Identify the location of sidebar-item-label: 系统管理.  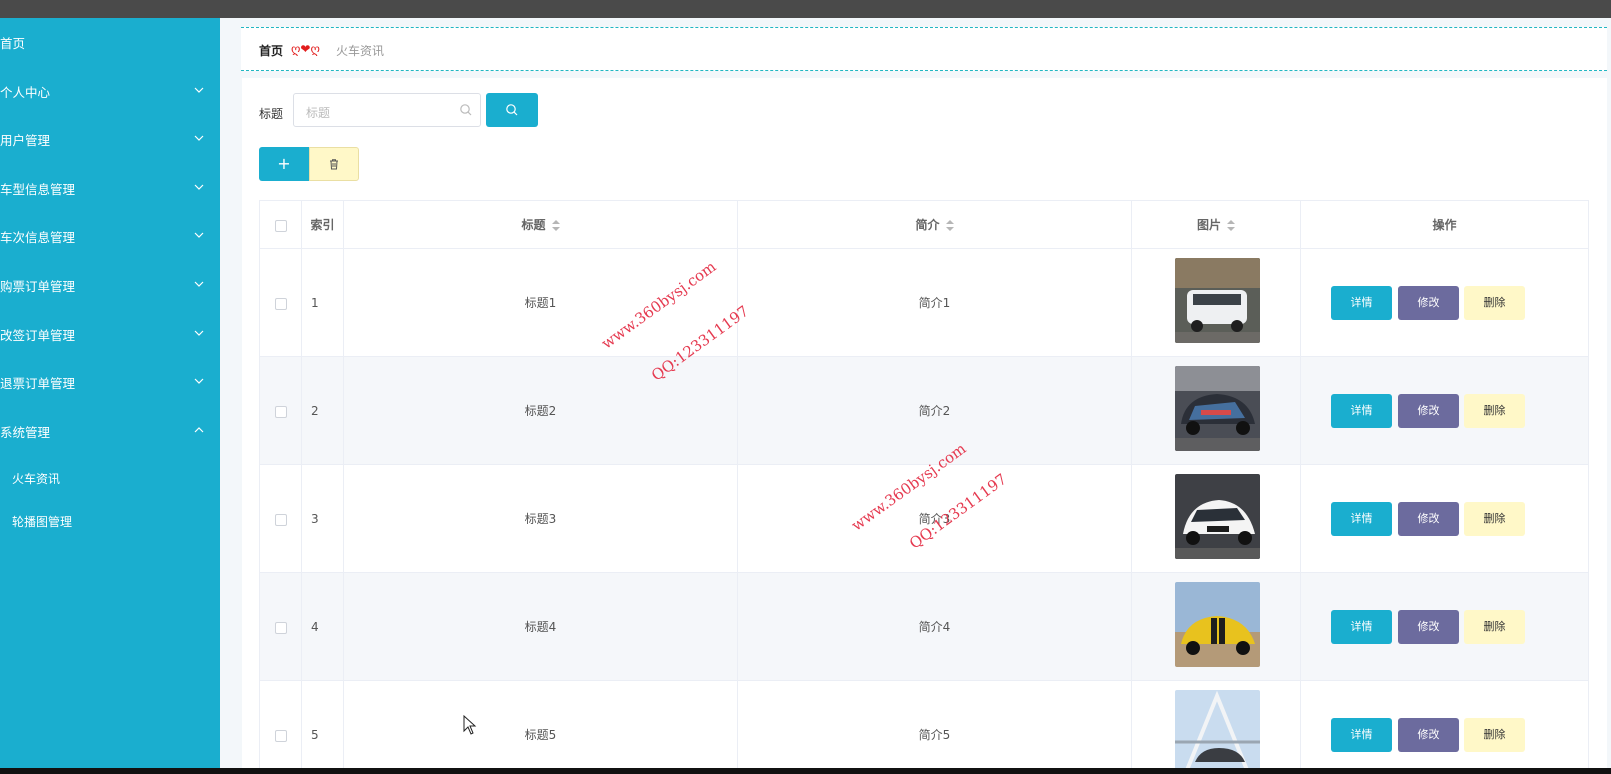
(25, 432).